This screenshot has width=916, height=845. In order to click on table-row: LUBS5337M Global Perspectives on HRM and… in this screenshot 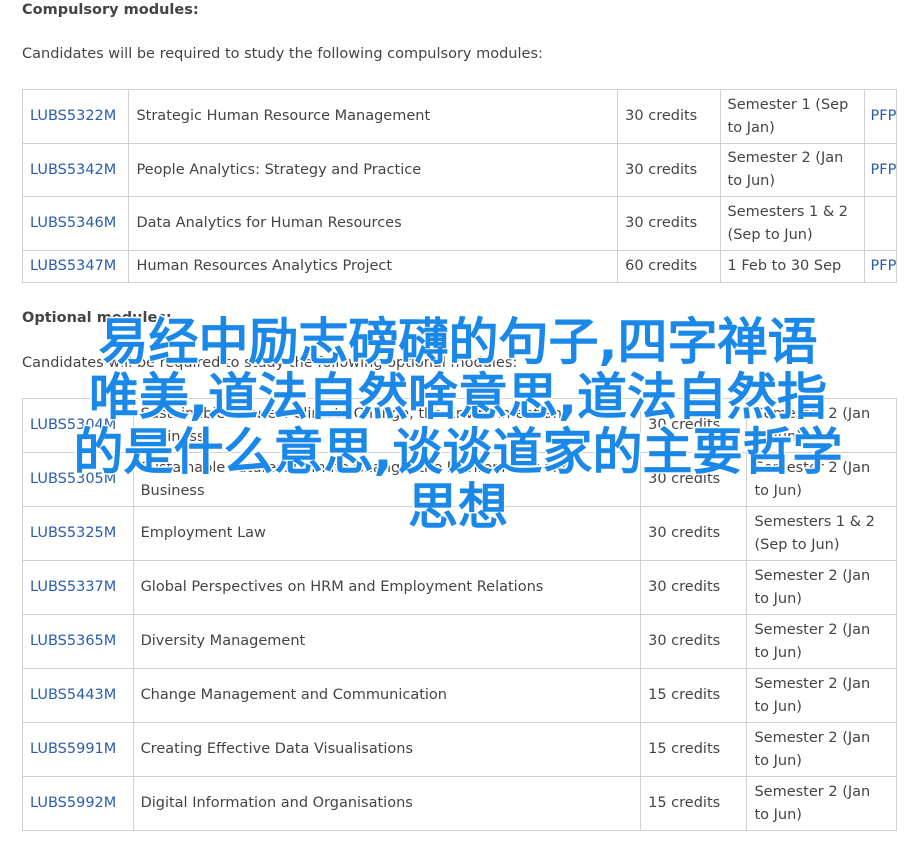, I will do `click(459, 587)`.